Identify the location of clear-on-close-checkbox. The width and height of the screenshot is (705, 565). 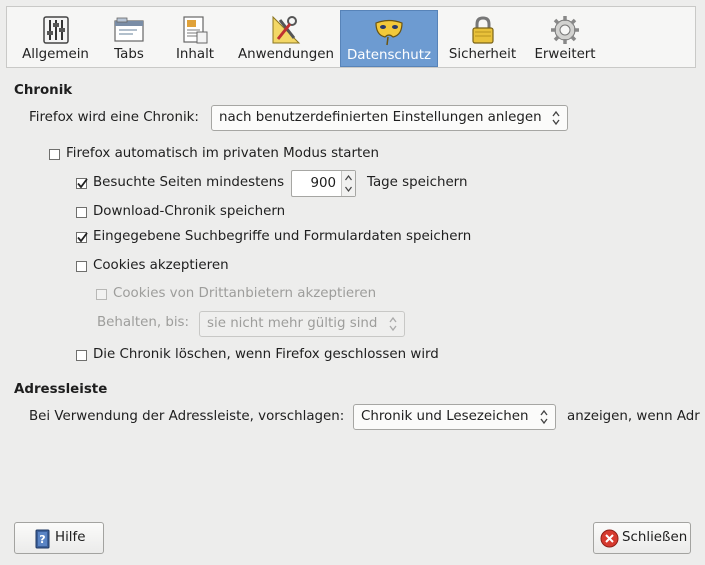
(81, 355).